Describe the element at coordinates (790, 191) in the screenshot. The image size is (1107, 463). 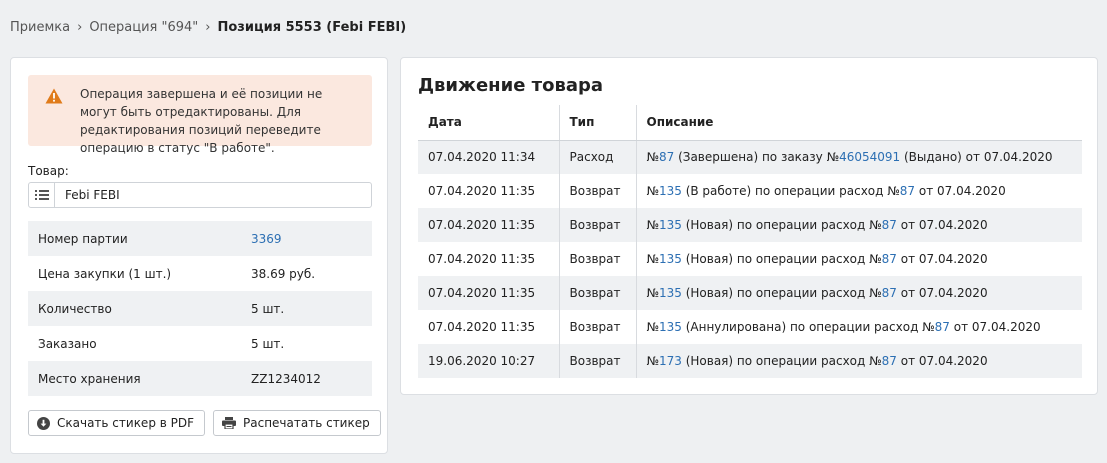
I see `description-text: (В работе) по операции расход №` at that location.